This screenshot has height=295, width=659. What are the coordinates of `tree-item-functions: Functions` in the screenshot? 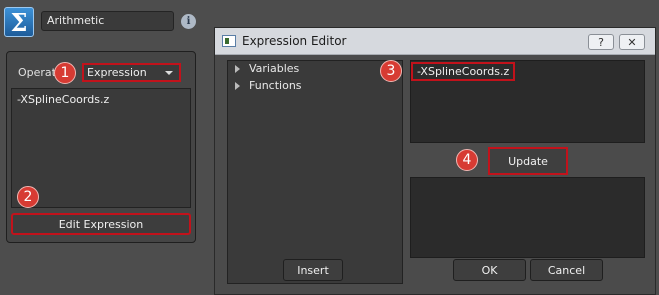 It's located at (268, 85).